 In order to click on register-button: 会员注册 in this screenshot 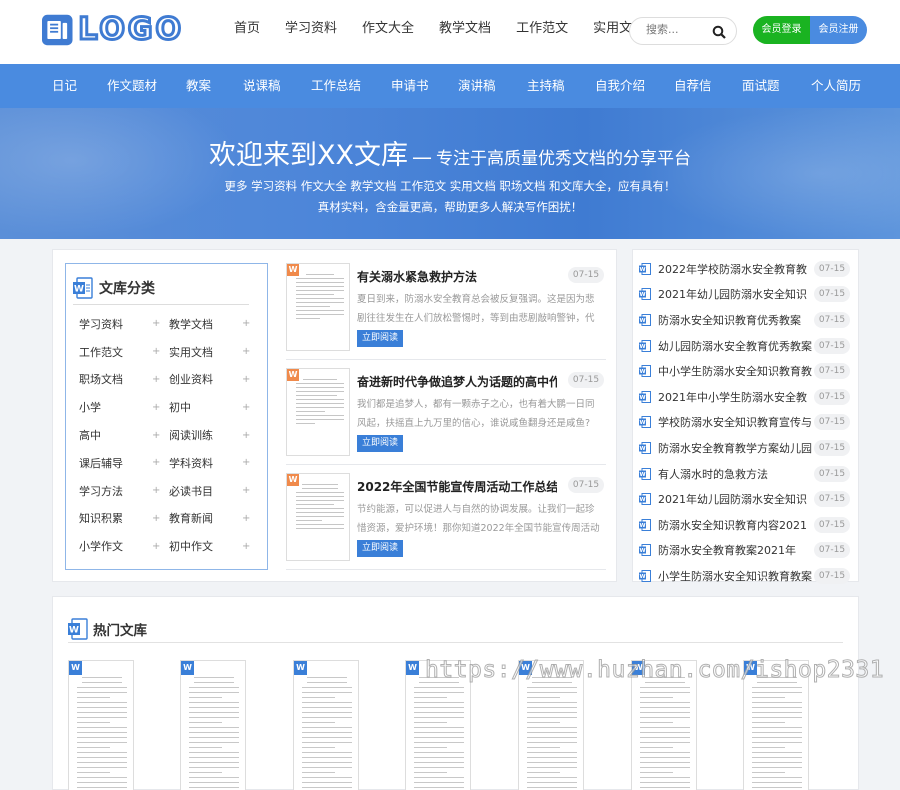, I will do `click(838, 30)`.